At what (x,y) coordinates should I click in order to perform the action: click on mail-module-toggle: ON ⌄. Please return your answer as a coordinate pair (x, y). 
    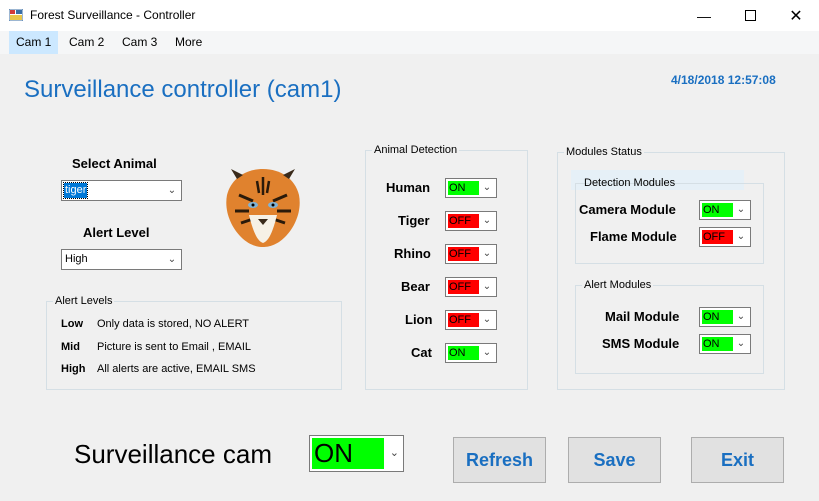
    Looking at the image, I should click on (725, 317).